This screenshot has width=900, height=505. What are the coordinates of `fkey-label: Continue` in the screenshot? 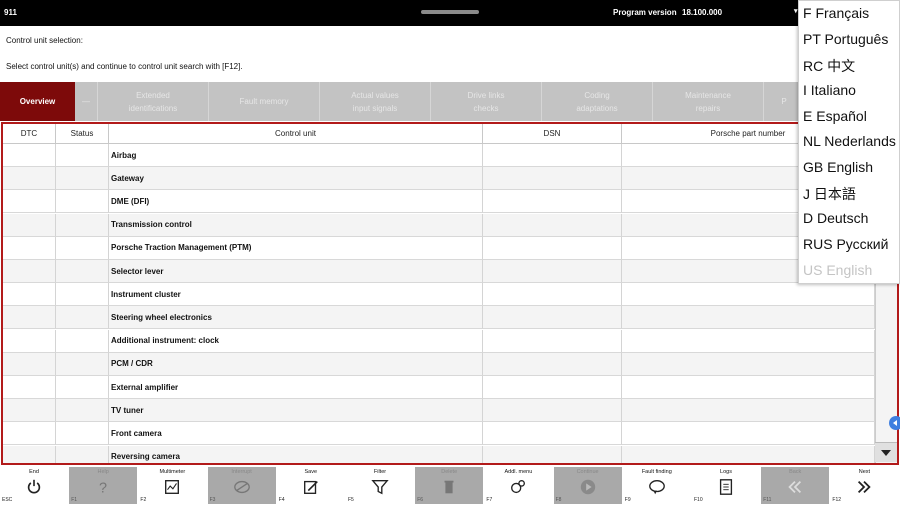 It's located at (587, 472).